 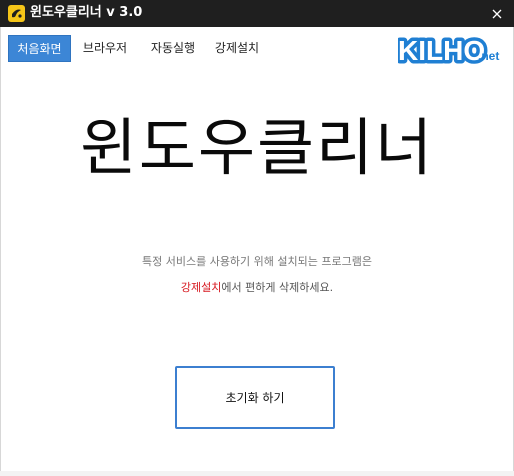 I want to click on description-line-2: 강제설치에서 편하게 삭제하세요., so click(x=257, y=288).